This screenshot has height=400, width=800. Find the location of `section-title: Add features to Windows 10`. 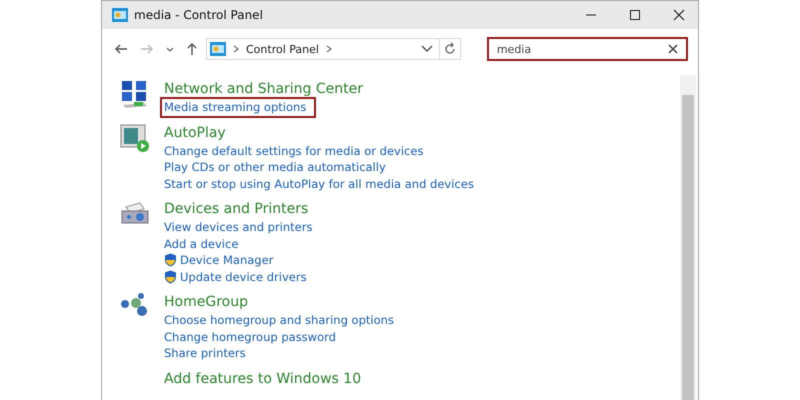

section-title: Add features to Windows 10 is located at coordinates (263, 378).